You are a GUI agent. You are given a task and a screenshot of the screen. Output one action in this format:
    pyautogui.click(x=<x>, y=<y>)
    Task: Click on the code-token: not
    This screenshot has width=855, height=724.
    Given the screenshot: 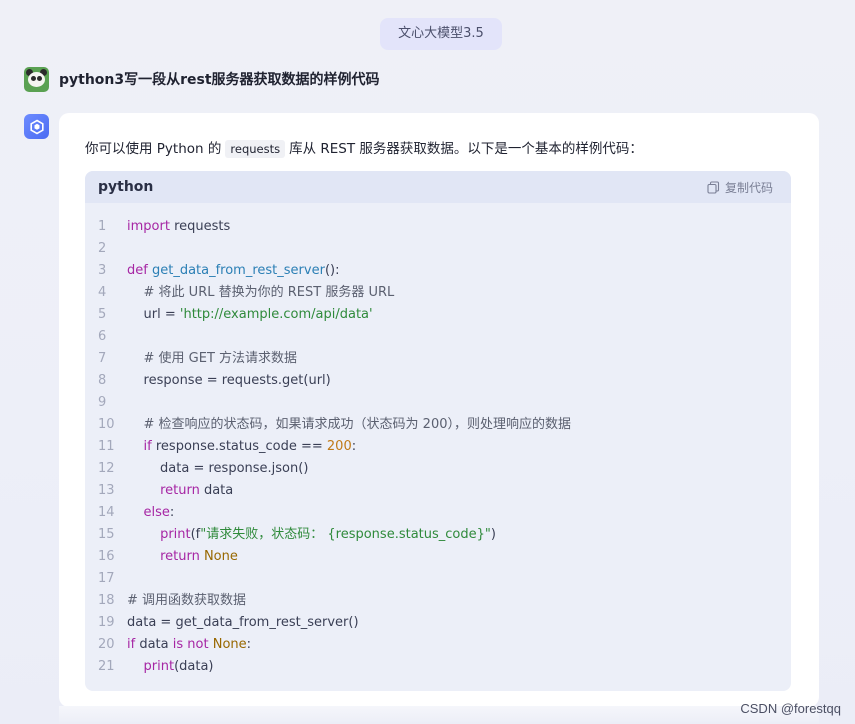 What is the action you would take?
    pyautogui.click(x=198, y=644)
    